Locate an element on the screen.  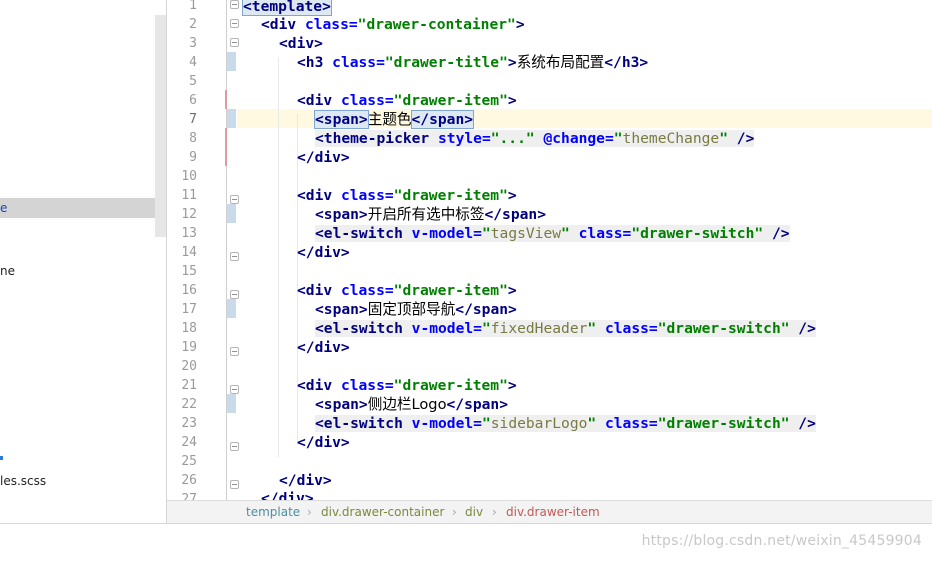
line-number: 18 is located at coordinates (189, 328).